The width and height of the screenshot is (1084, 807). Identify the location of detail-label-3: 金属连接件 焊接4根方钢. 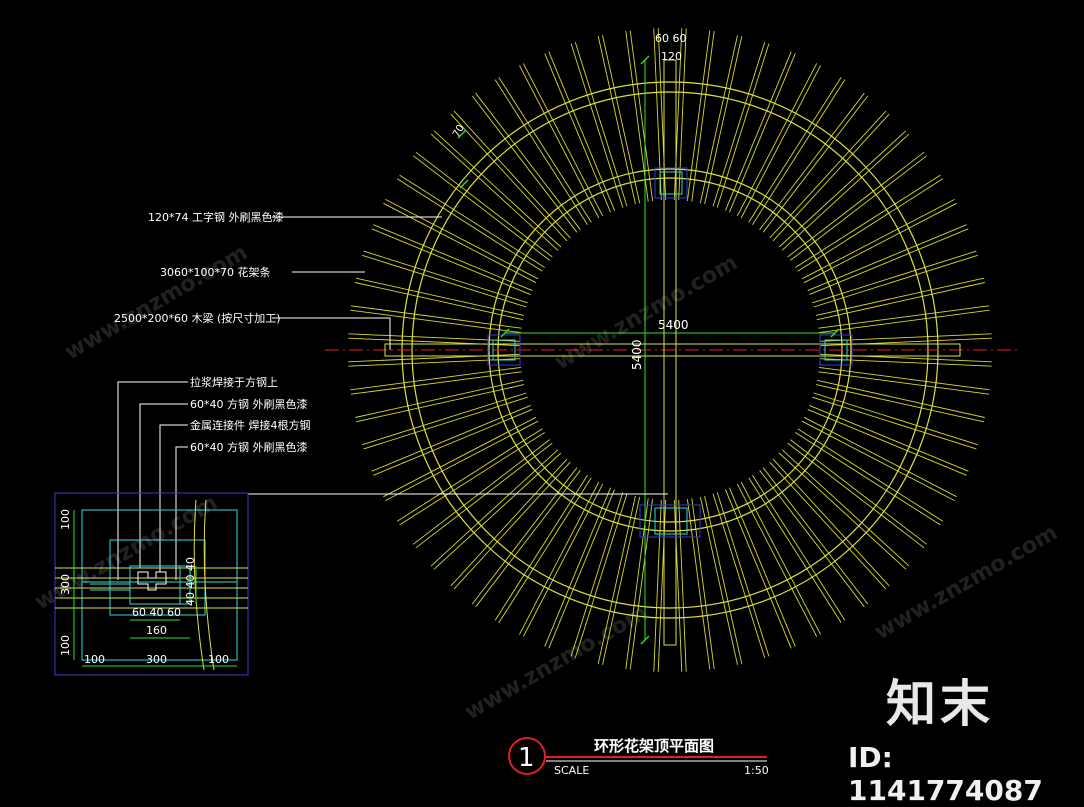
(250, 425).